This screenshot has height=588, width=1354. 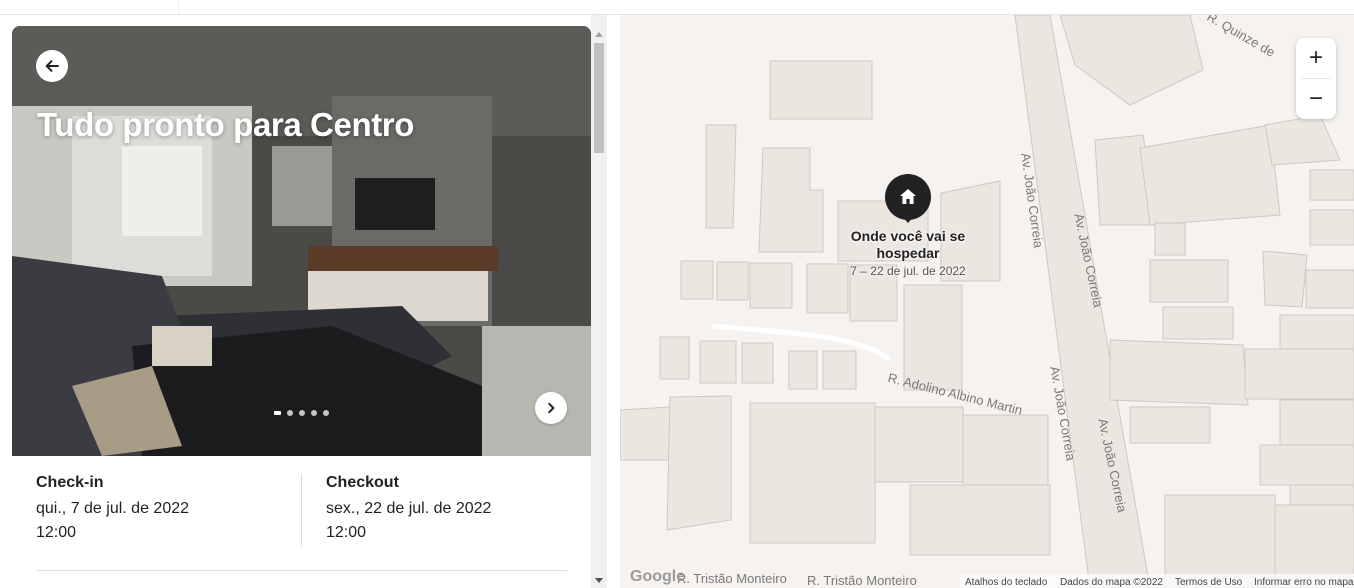 I want to click on terms-link: Termos de Uso, so click(x=1208, y=582).